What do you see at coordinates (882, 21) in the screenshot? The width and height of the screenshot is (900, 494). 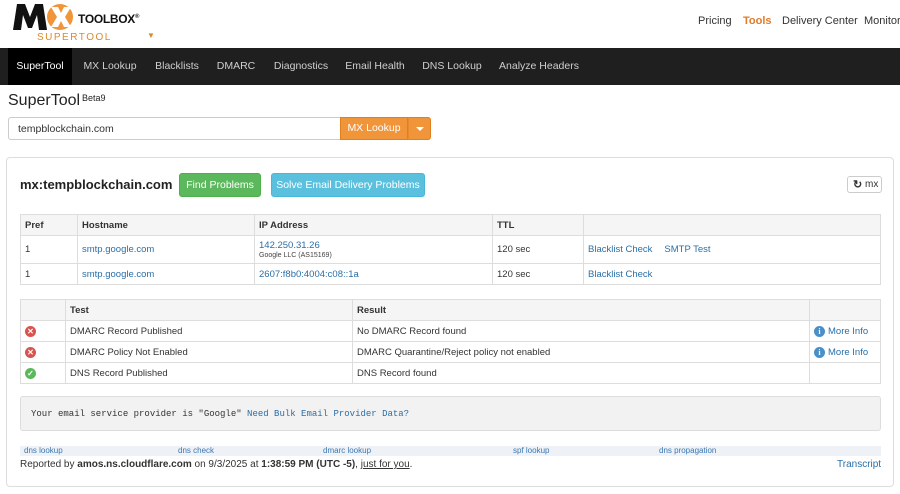 I see `topnav-monitoring: Monitoring` at bounding box center [882, 21].